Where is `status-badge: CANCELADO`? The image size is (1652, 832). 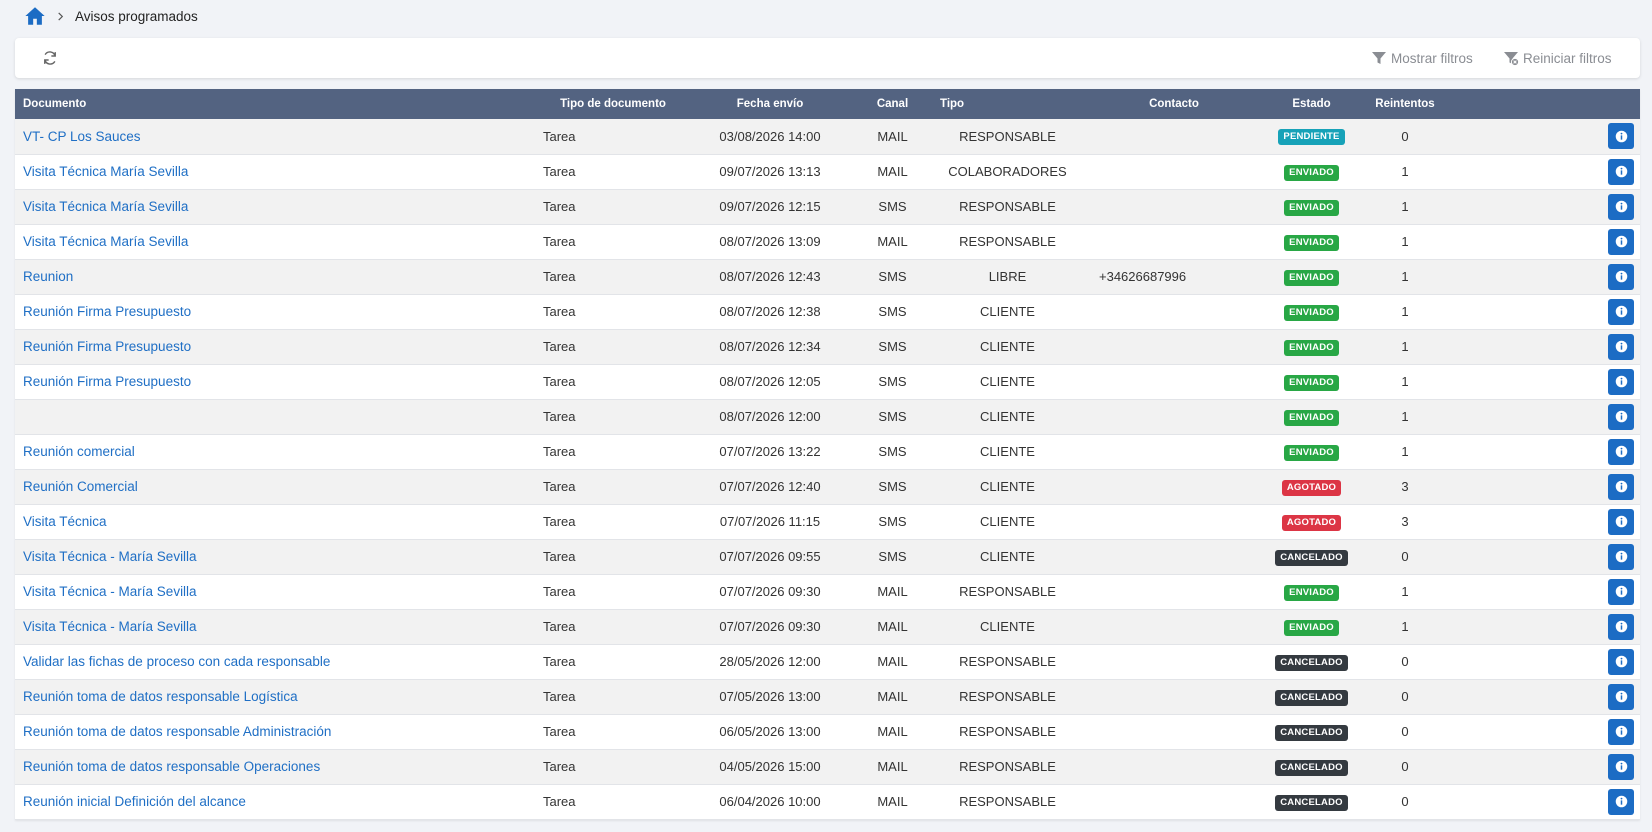
status-badge: CANCELADO is located at coordinates (1311, 662).